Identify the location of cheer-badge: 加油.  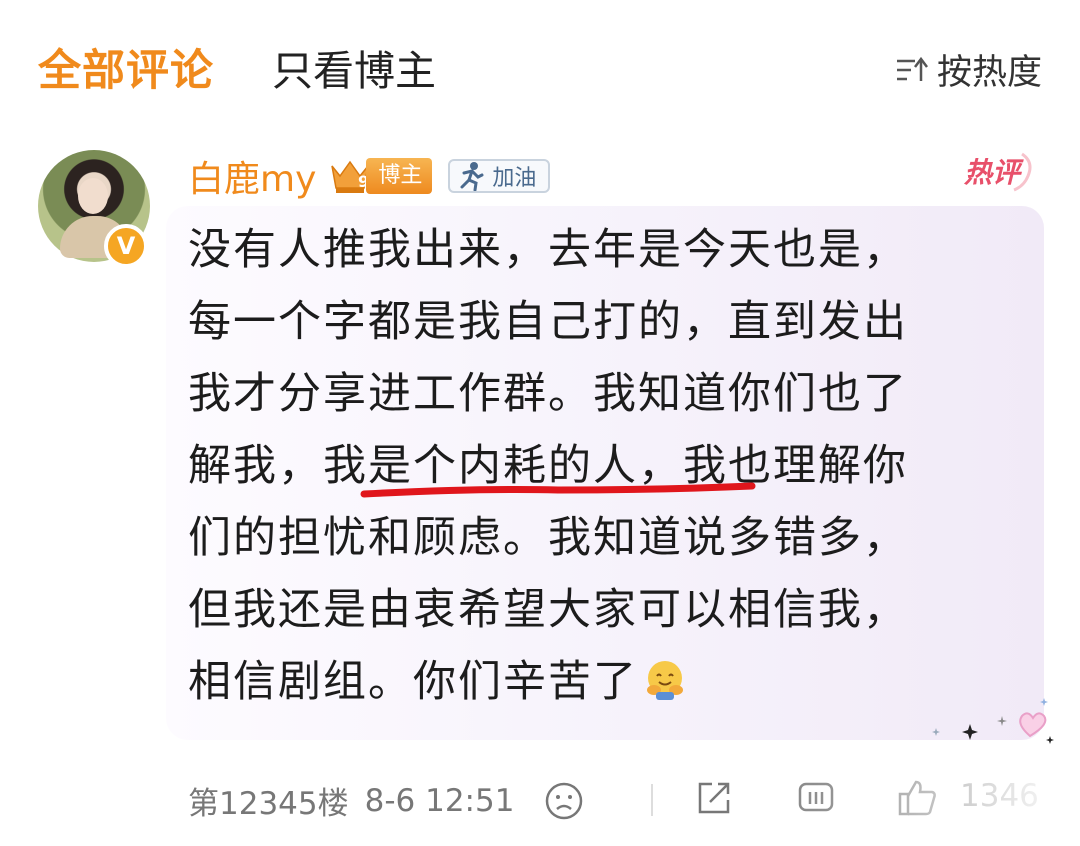
(499, 176).